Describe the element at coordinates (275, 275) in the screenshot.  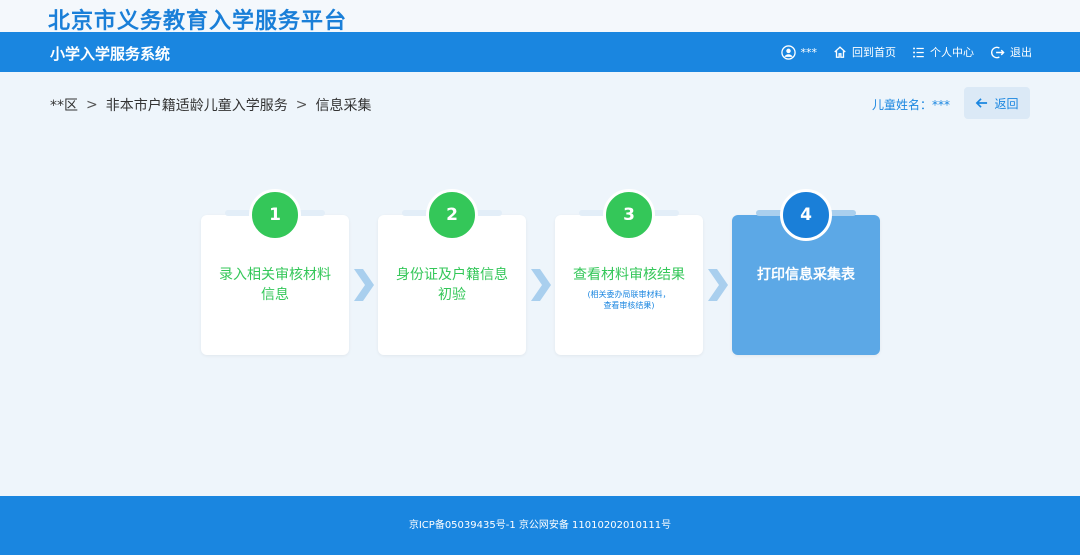
I see `step-title-line: 录入相关审核材料` at that location.